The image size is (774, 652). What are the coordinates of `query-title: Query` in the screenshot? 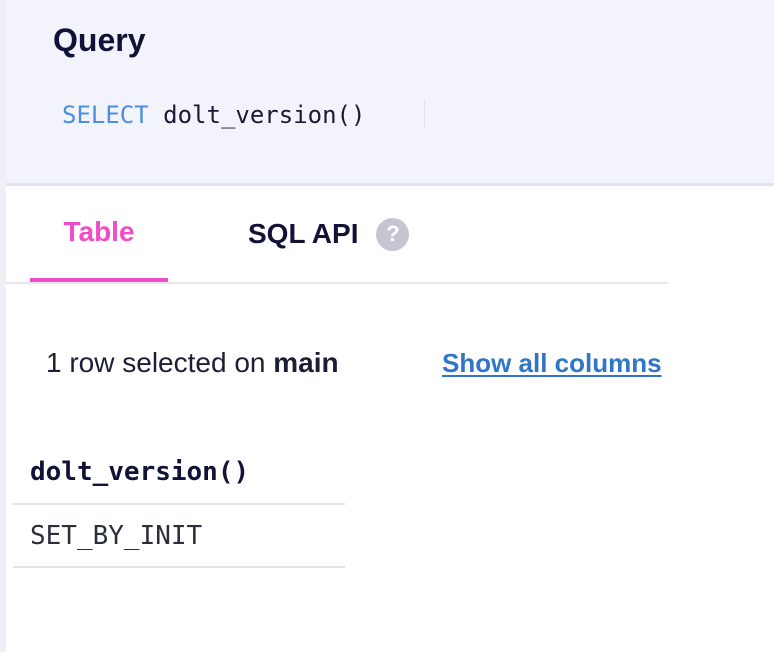 It's located at (99, 40).